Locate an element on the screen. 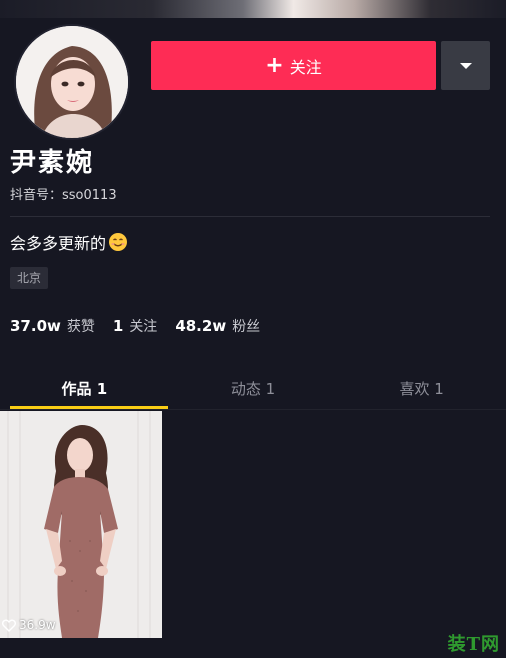 This screenshot has height=658, width=506. stat-following-label: 关注 is located at coordinates (143, 327).